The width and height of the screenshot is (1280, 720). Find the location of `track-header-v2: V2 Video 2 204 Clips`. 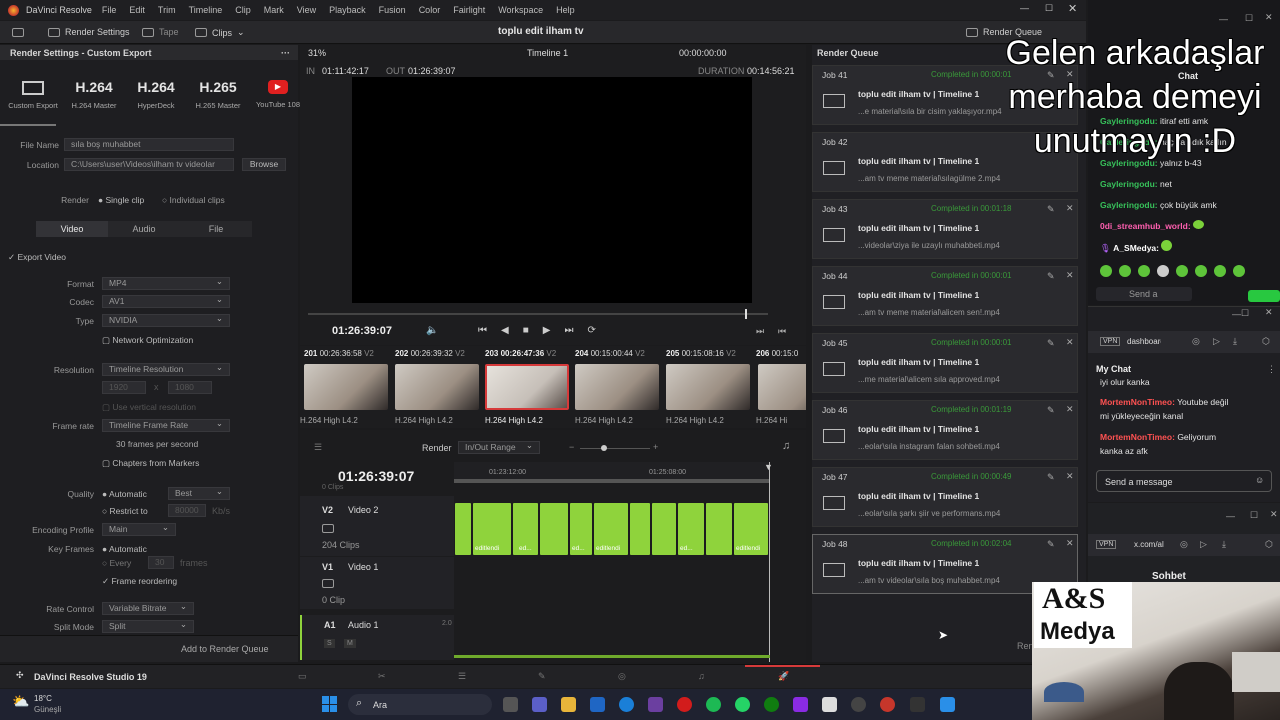

track-header-v2: V2 Video 2 204 Clips is located at coordinates (377, 526).